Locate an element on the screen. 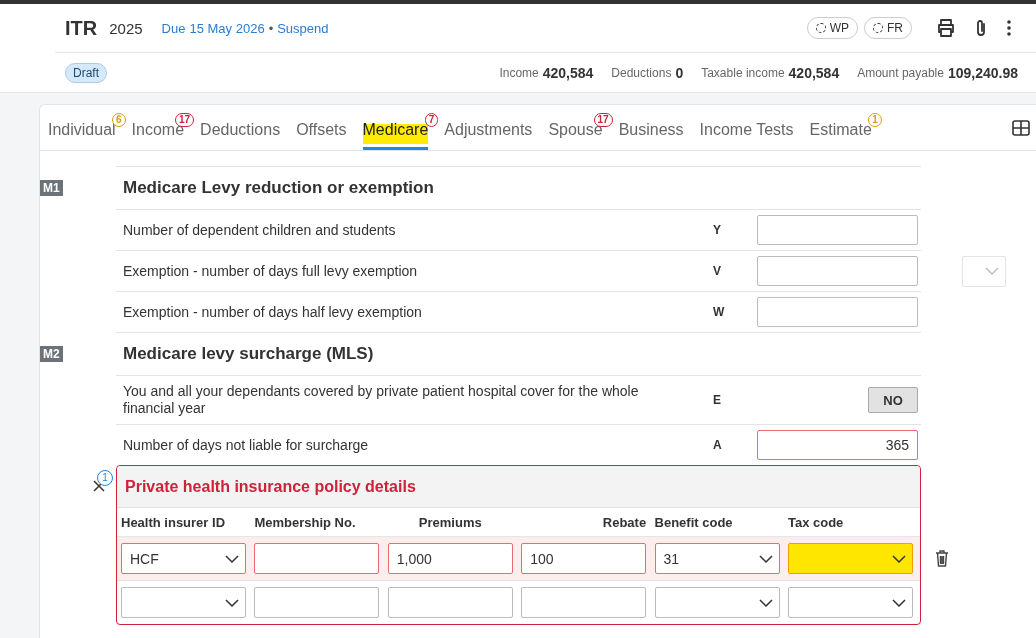 The image size is (1036, 638). input-field: 365 is located at coordinates (837, 445).